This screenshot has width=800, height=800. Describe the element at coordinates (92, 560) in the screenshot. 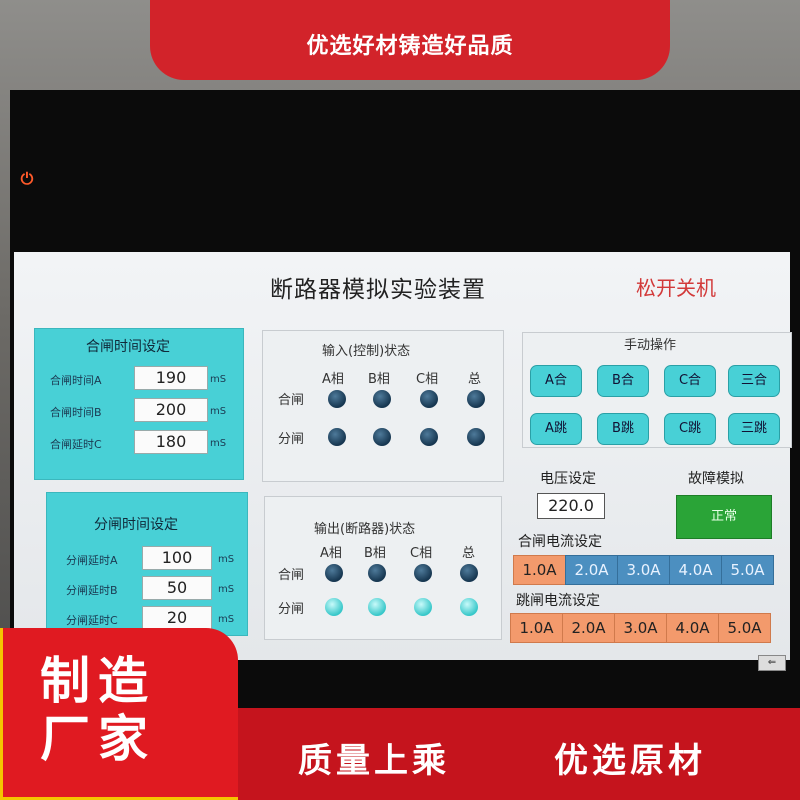

I see `open-delay-a-label: 分闸延时A` at that location.